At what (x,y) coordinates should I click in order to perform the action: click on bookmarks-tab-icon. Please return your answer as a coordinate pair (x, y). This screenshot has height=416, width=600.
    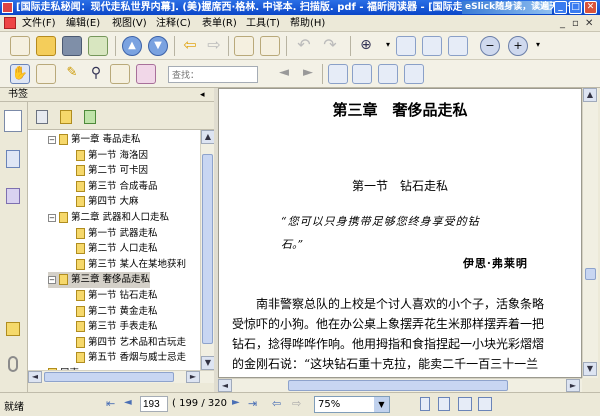
    Looking at the image, I should click on (13, 121).